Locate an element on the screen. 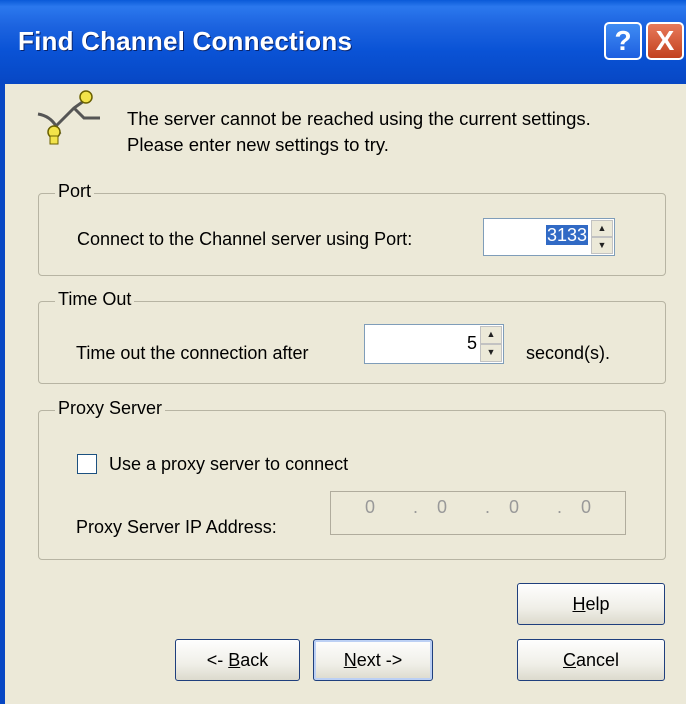 The width and height of the screenshot is (686, 704). port-up-arrow-icon: ▲ is located at coordinates (602, 228).